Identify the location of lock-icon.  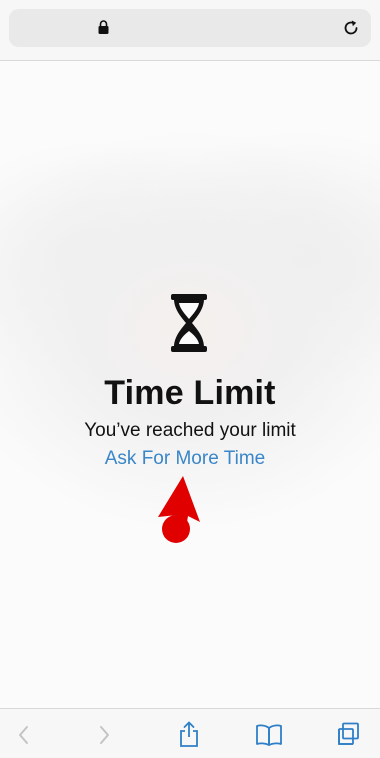
(103, 27).